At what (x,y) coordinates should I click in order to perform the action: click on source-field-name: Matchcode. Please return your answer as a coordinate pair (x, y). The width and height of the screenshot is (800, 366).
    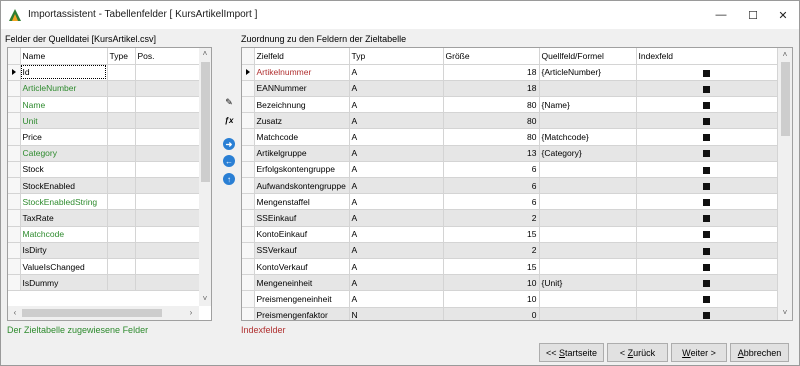
    Looking at the image, I should click on (64, 234).